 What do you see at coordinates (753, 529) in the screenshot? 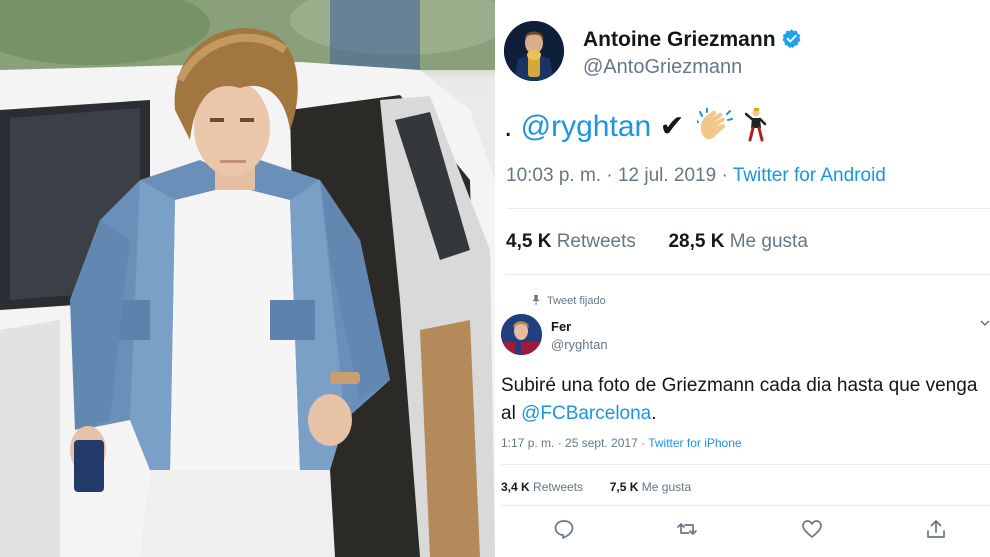
I see `tweet-actions` at bounding box center [753, 529].